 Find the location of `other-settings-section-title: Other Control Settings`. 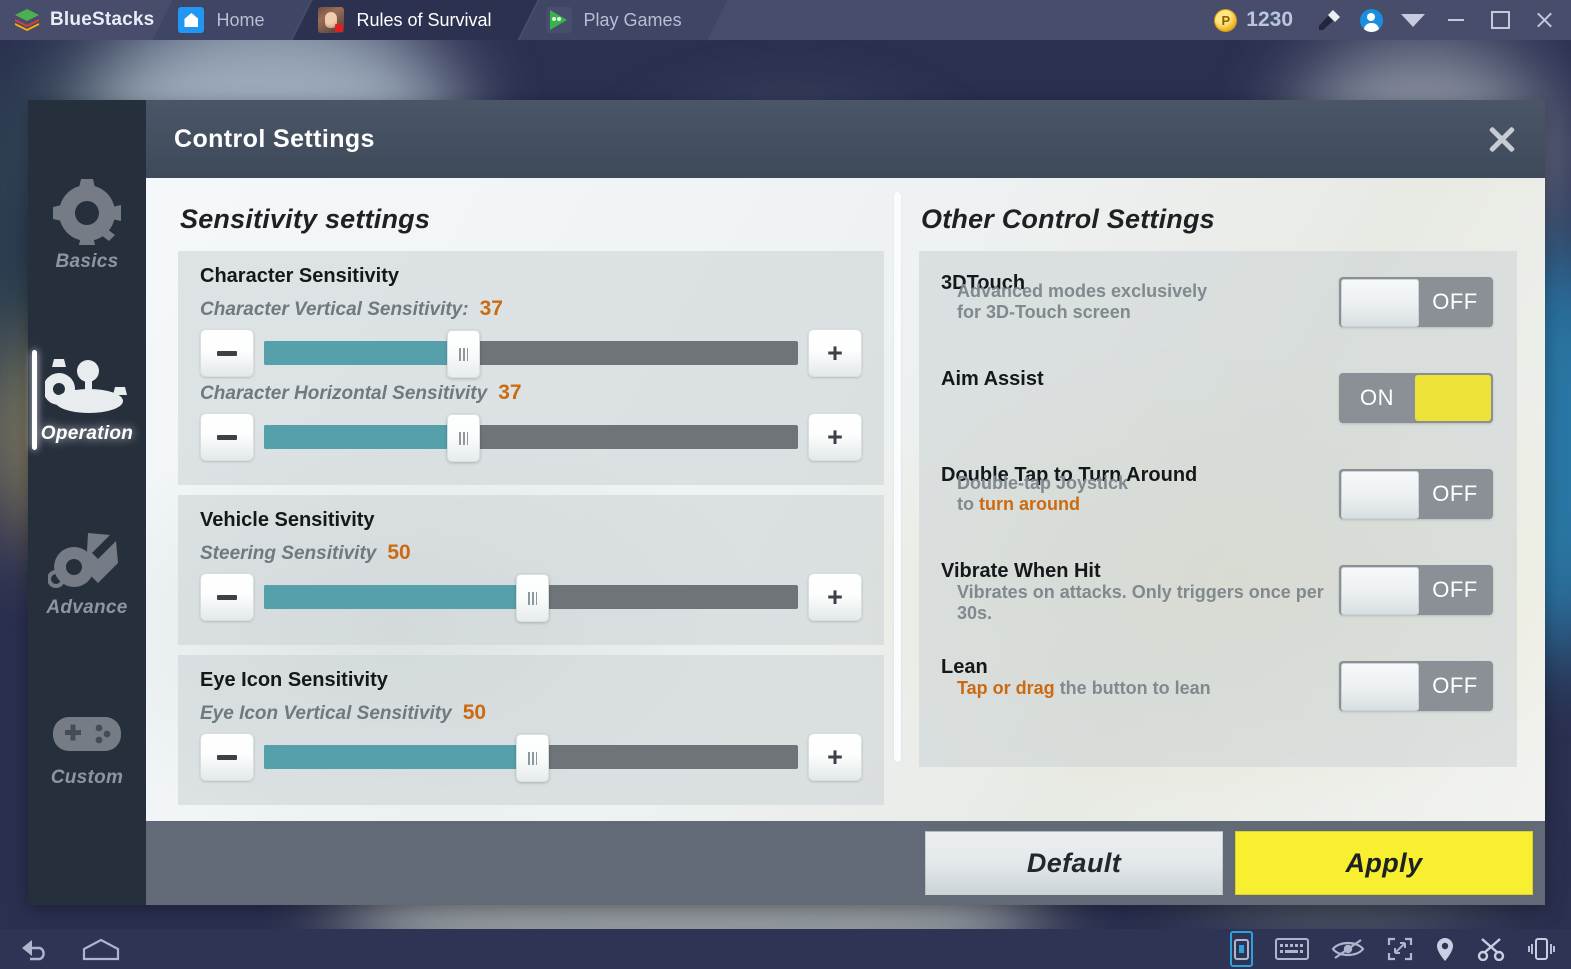

other-settings-section-title: Other Control Settings is located at coordinates (1068, 219).